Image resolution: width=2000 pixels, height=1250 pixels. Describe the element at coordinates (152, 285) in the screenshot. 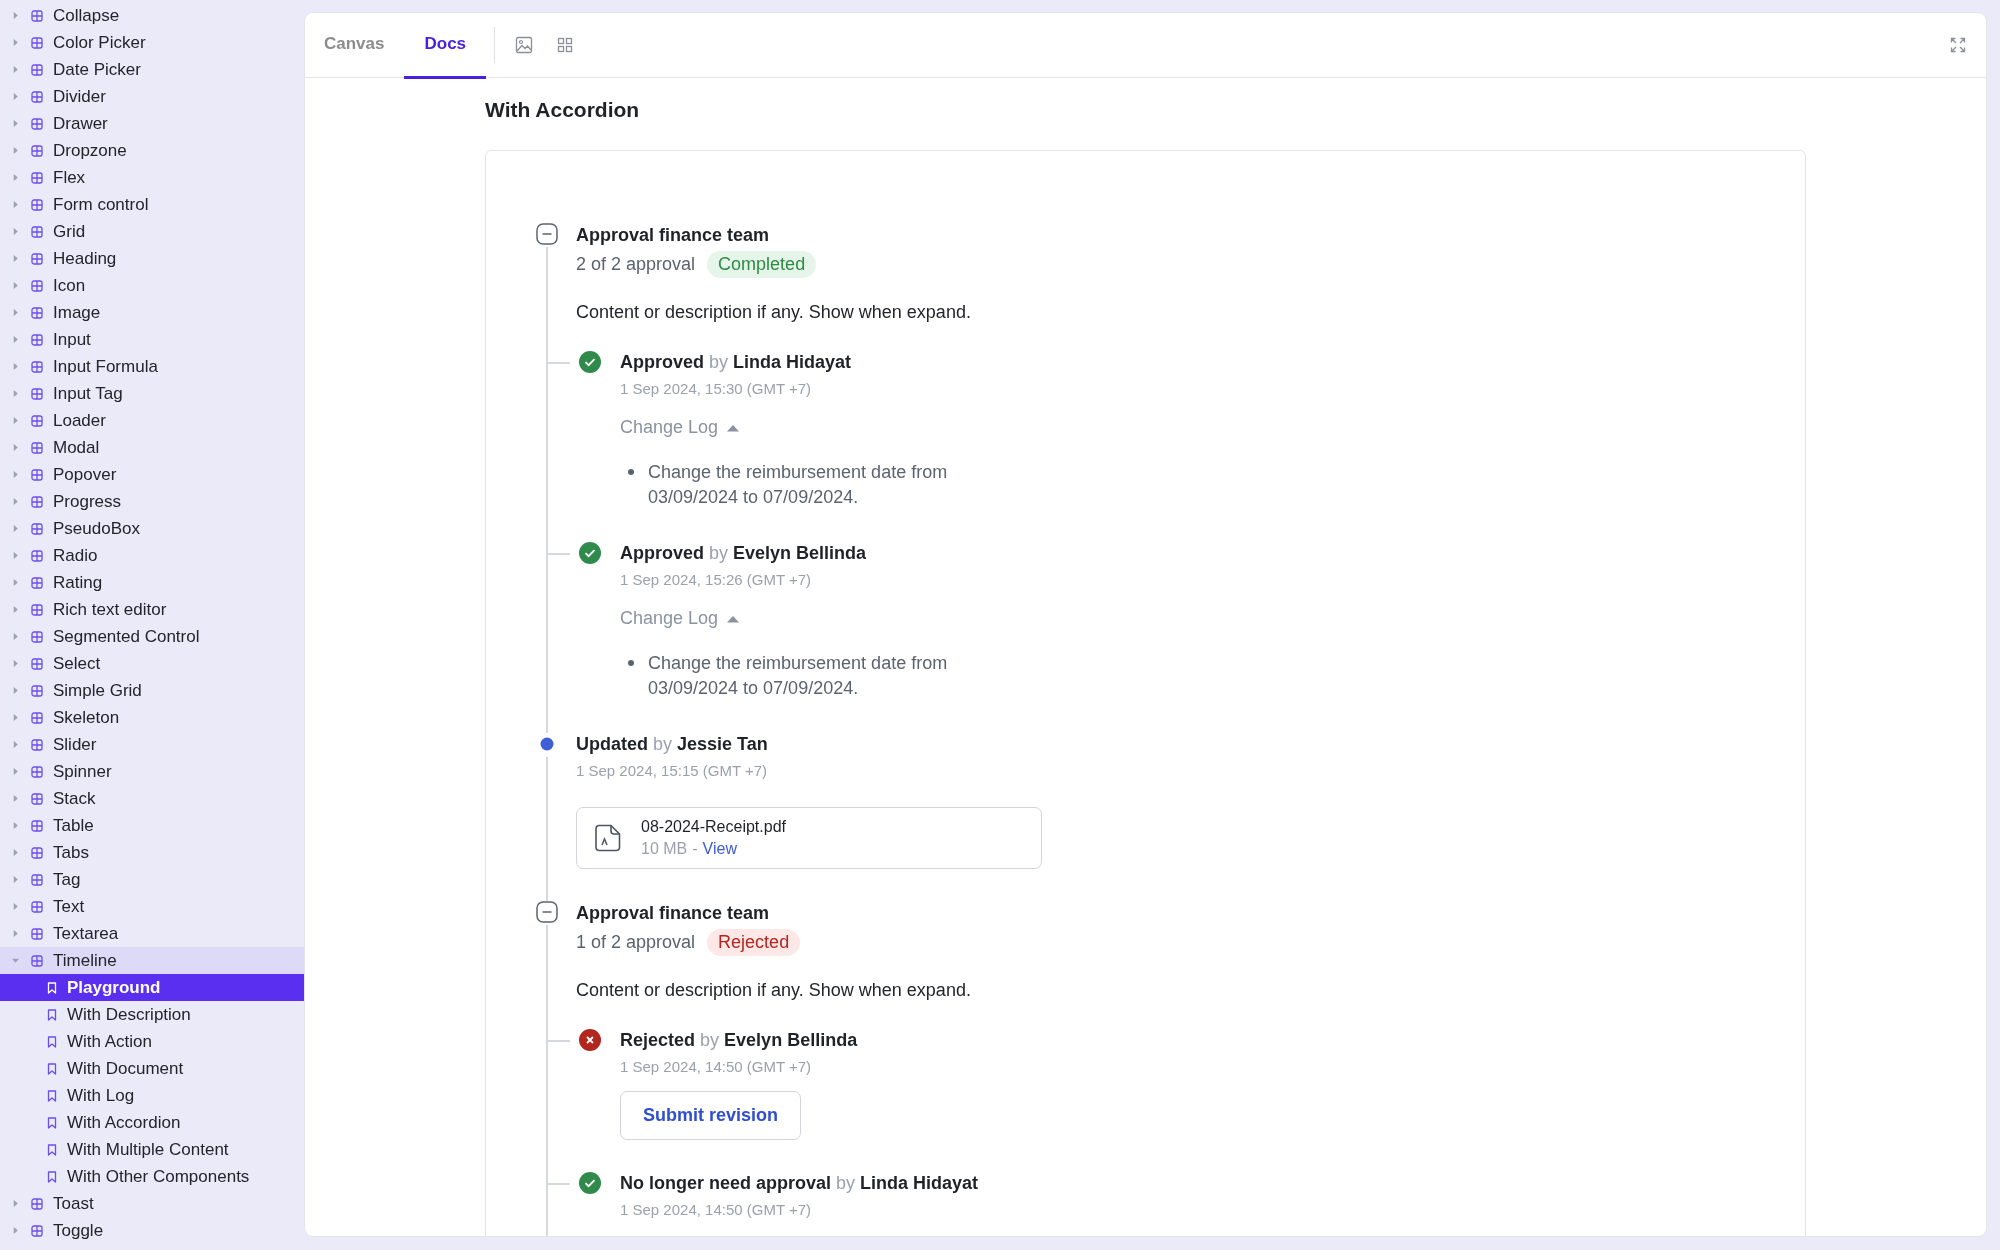

I see `sidebar-item: Icon` at that location.